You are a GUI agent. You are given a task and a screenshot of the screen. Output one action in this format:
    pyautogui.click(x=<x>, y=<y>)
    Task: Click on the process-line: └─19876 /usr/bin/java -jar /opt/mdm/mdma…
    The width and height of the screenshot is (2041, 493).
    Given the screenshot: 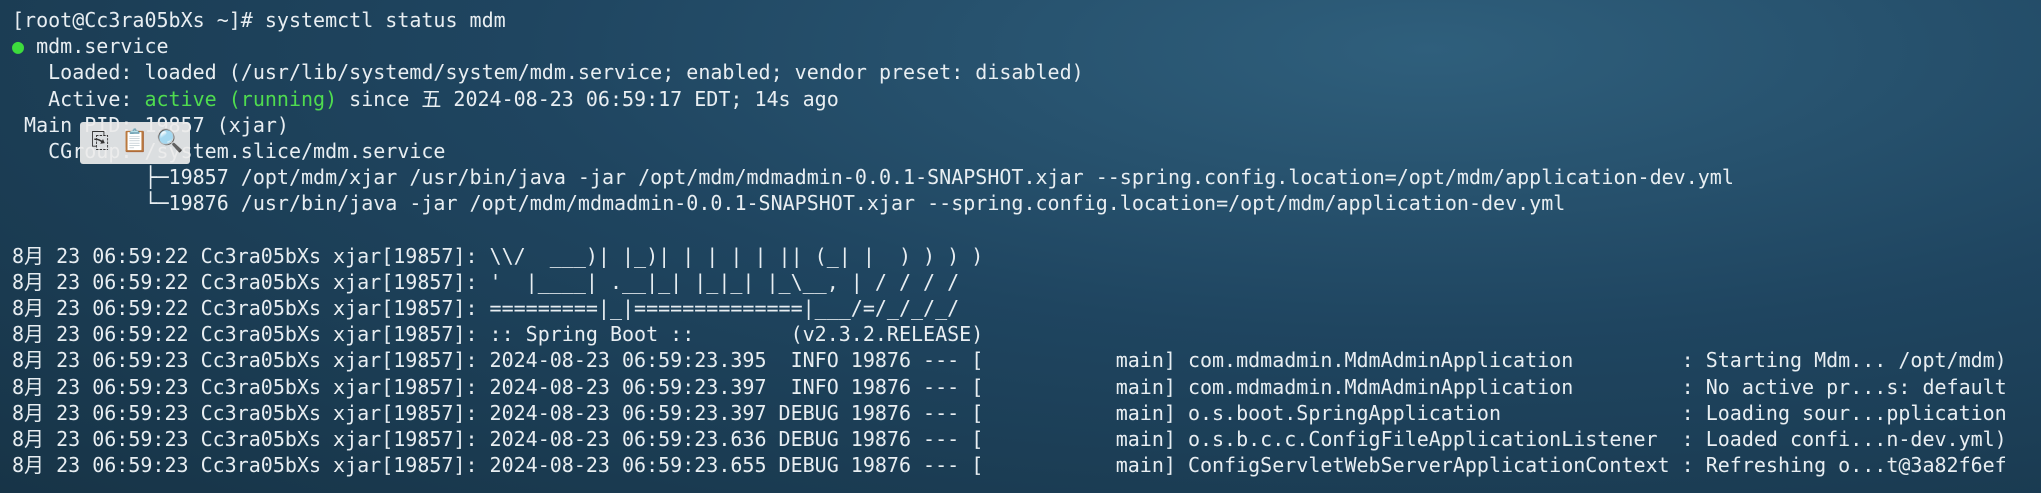 What is the action you would take?
    pyautogui.click(x=789, y=203)
    